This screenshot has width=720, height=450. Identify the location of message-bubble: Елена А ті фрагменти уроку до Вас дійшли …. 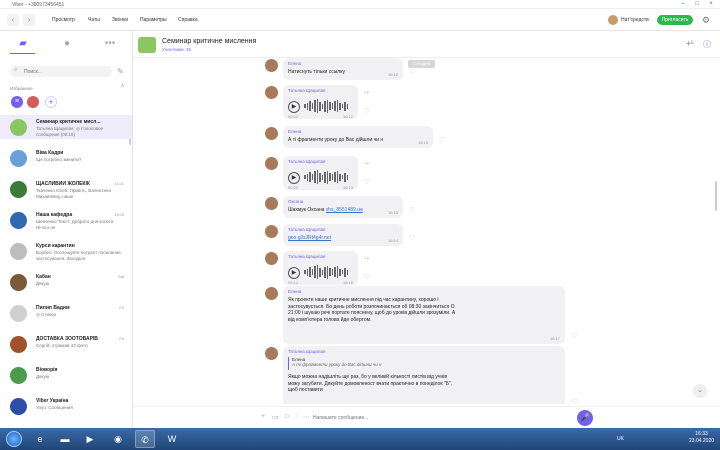
(358, 137).